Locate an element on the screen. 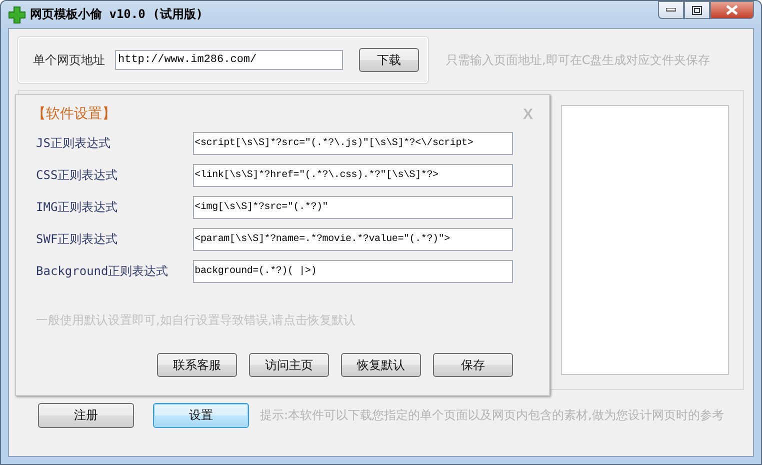 Image resolution: width=762 pixels, height=465 pixels. field-label: SWF正则表达式 is located at coordinates (77, 239).